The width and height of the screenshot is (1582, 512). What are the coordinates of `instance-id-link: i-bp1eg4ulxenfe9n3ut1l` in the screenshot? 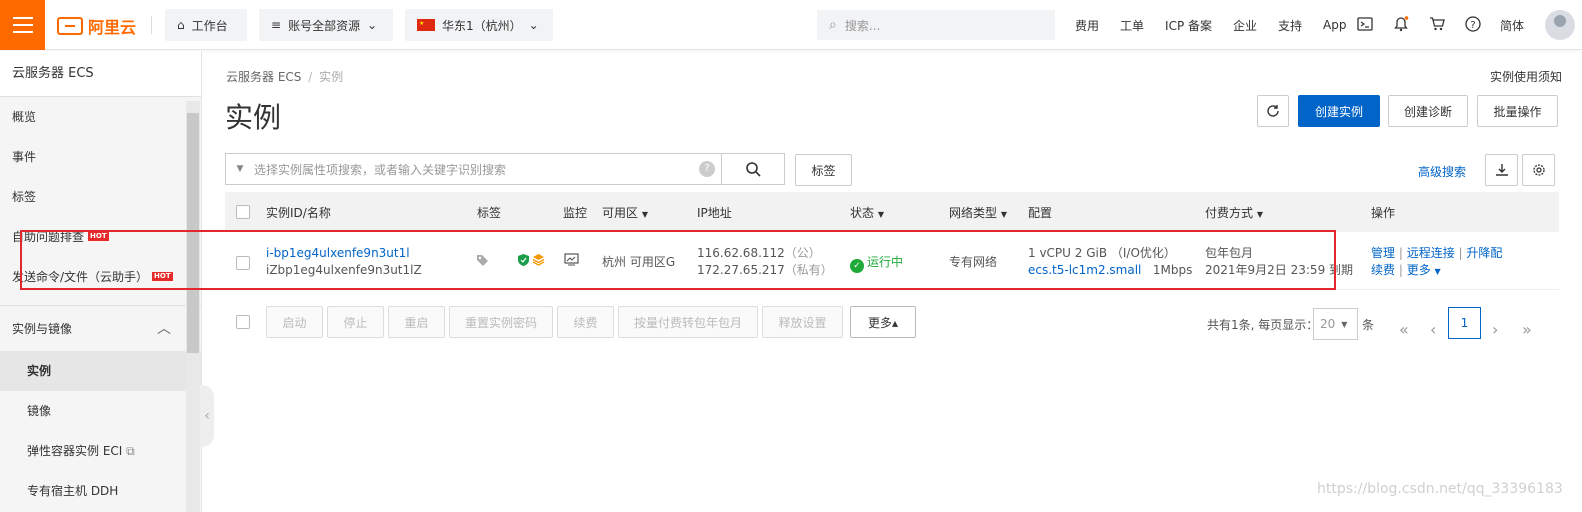 It's located at (344, 253).